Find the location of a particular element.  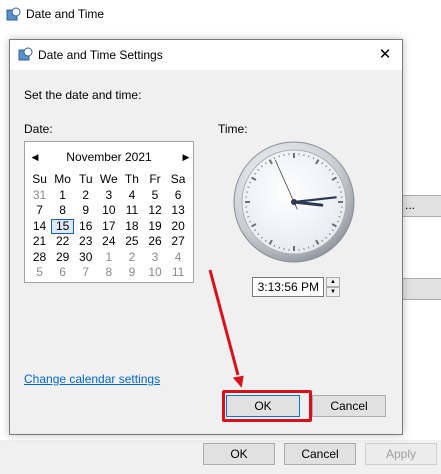

parent-apply-button: Apply is located at coordinates (401, 454).